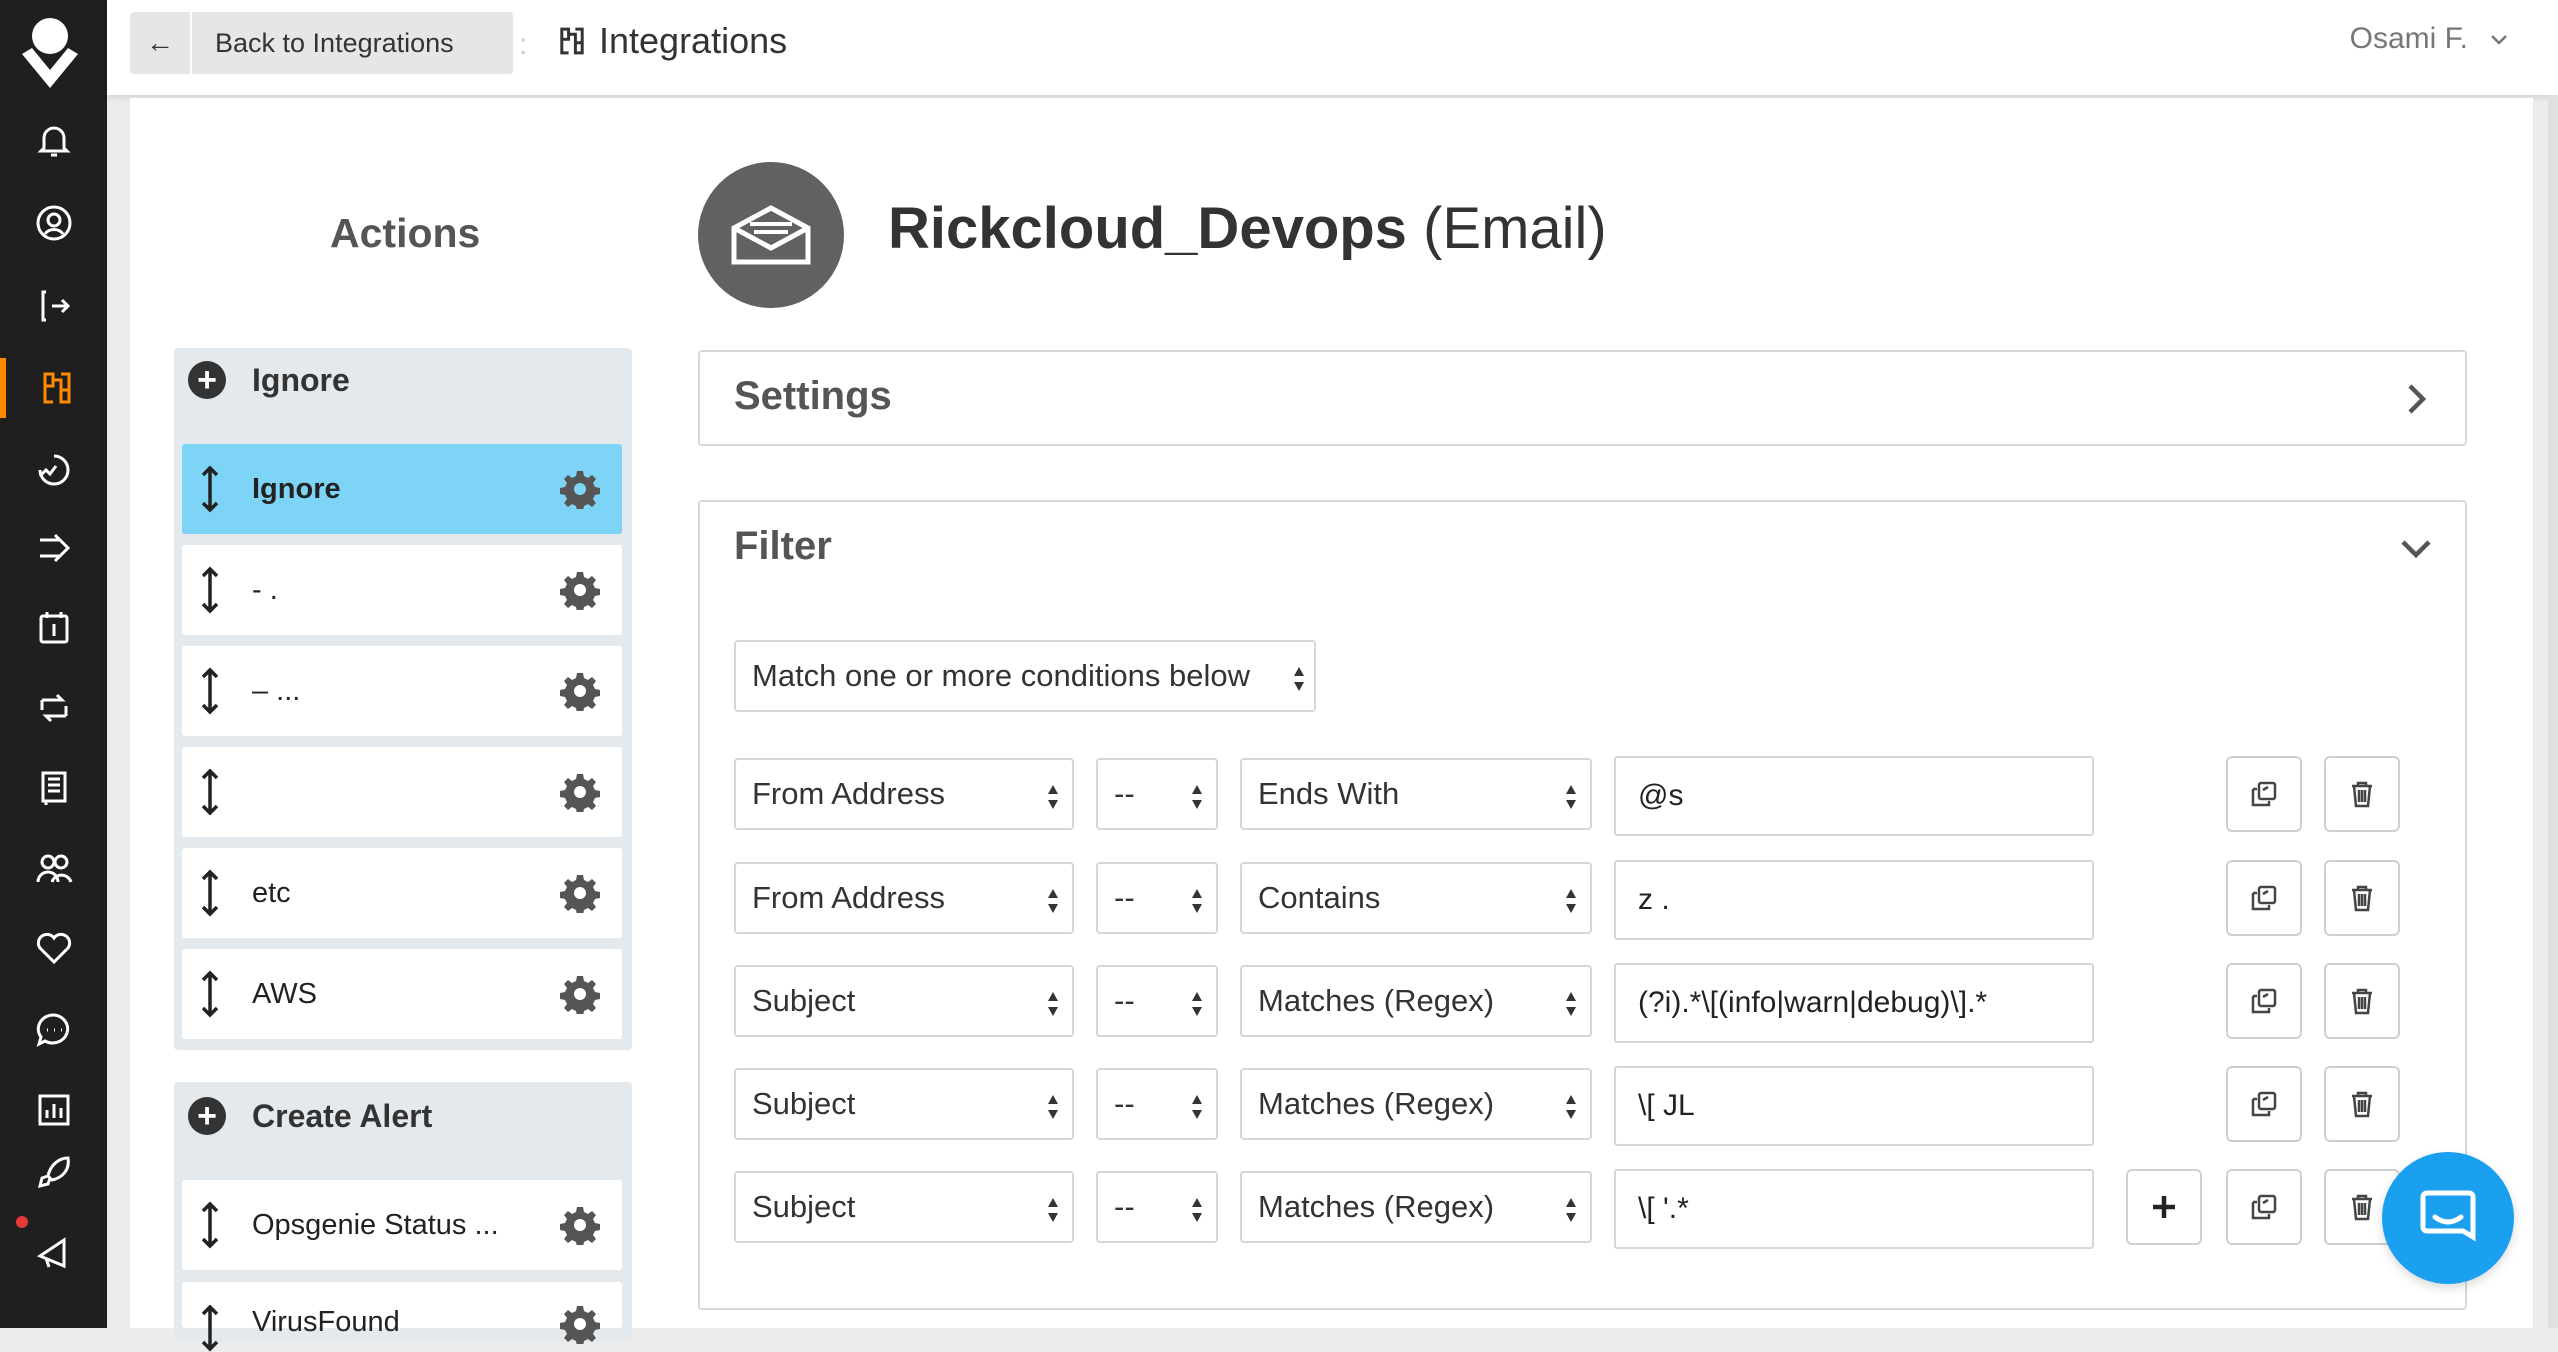  I want to click on condition-operation-value: Ends With, so click(1329, 793).